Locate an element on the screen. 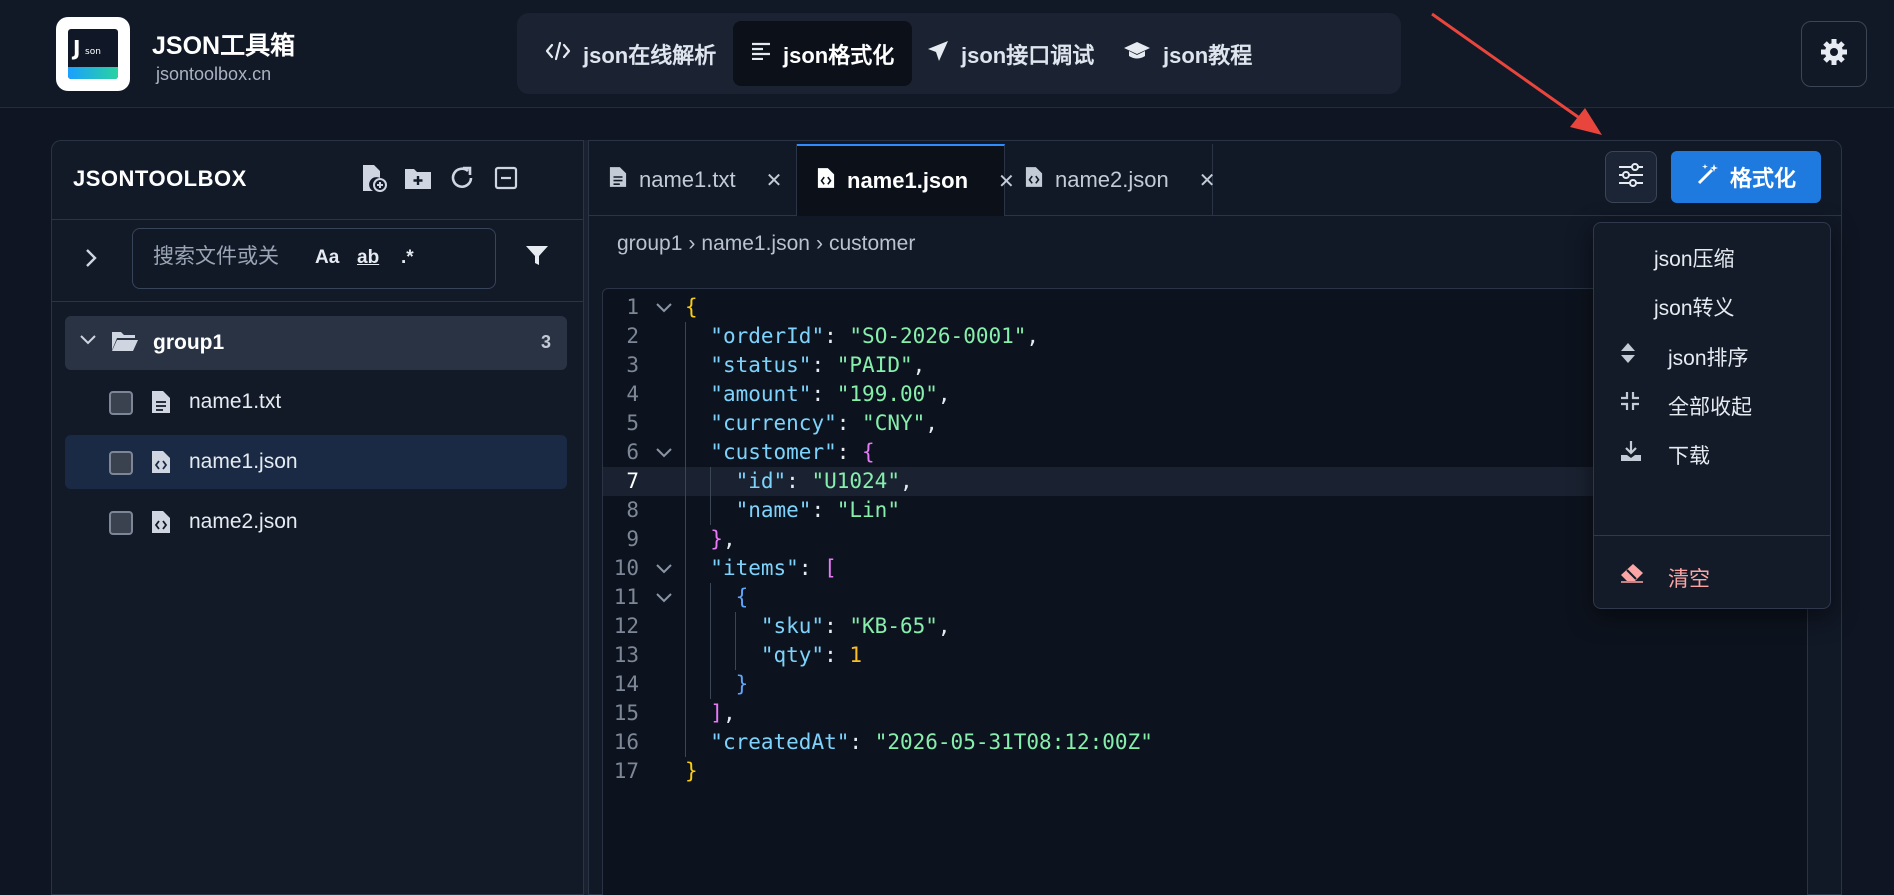 The width and height of the screenshot is (1894, 895). line-number: 6 is located at coordinates (632, 452).